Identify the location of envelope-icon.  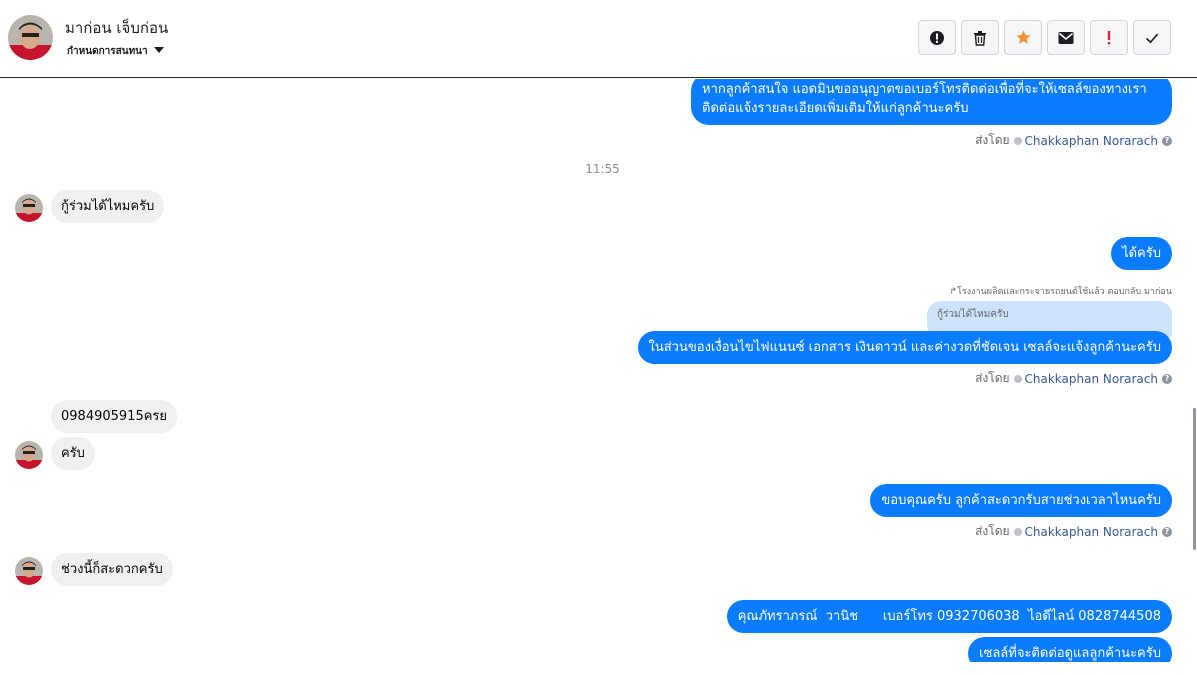
(1066, 37).